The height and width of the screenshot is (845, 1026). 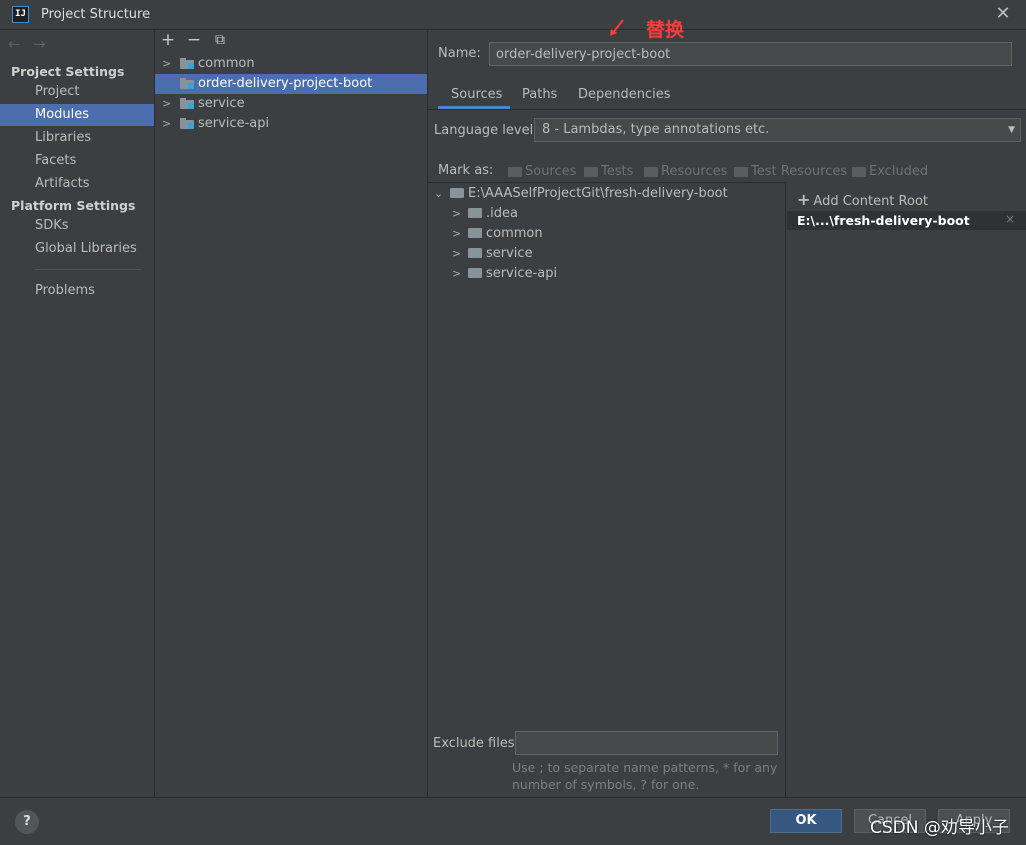 What do you see at coordinates (1011, 130) in the screenshot?
I see `dropdown-arrow-icon: ▼` at bounding box center [1011, 130].